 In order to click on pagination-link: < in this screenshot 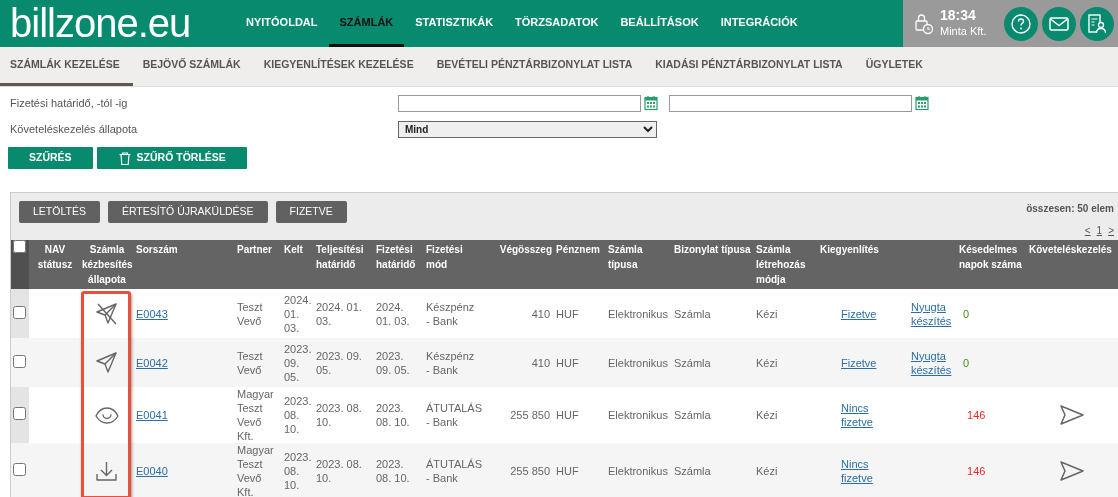, I will do `click(1087, 230)`.